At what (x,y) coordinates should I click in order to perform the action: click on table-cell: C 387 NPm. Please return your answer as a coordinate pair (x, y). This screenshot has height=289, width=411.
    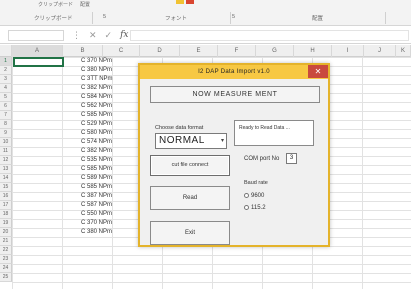
    Looking at the image, I should click on (110, 196).